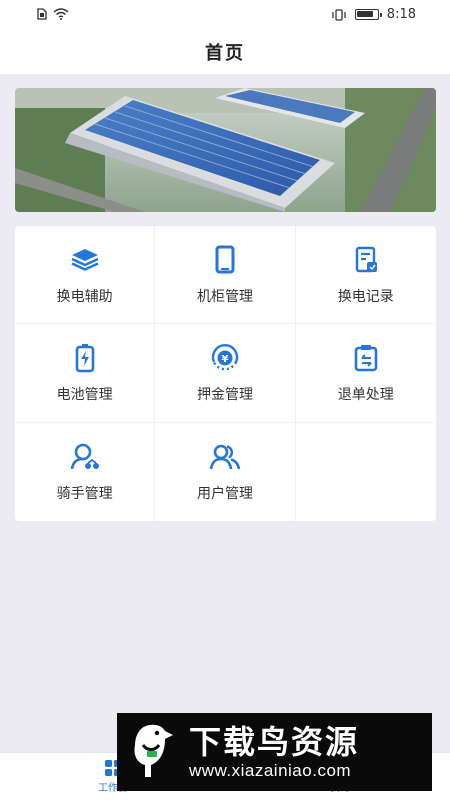  What do you see at coordinates (225, 15) in the screenshot?
I see `status-bar: 8:18` at bounding box center [225, 15].